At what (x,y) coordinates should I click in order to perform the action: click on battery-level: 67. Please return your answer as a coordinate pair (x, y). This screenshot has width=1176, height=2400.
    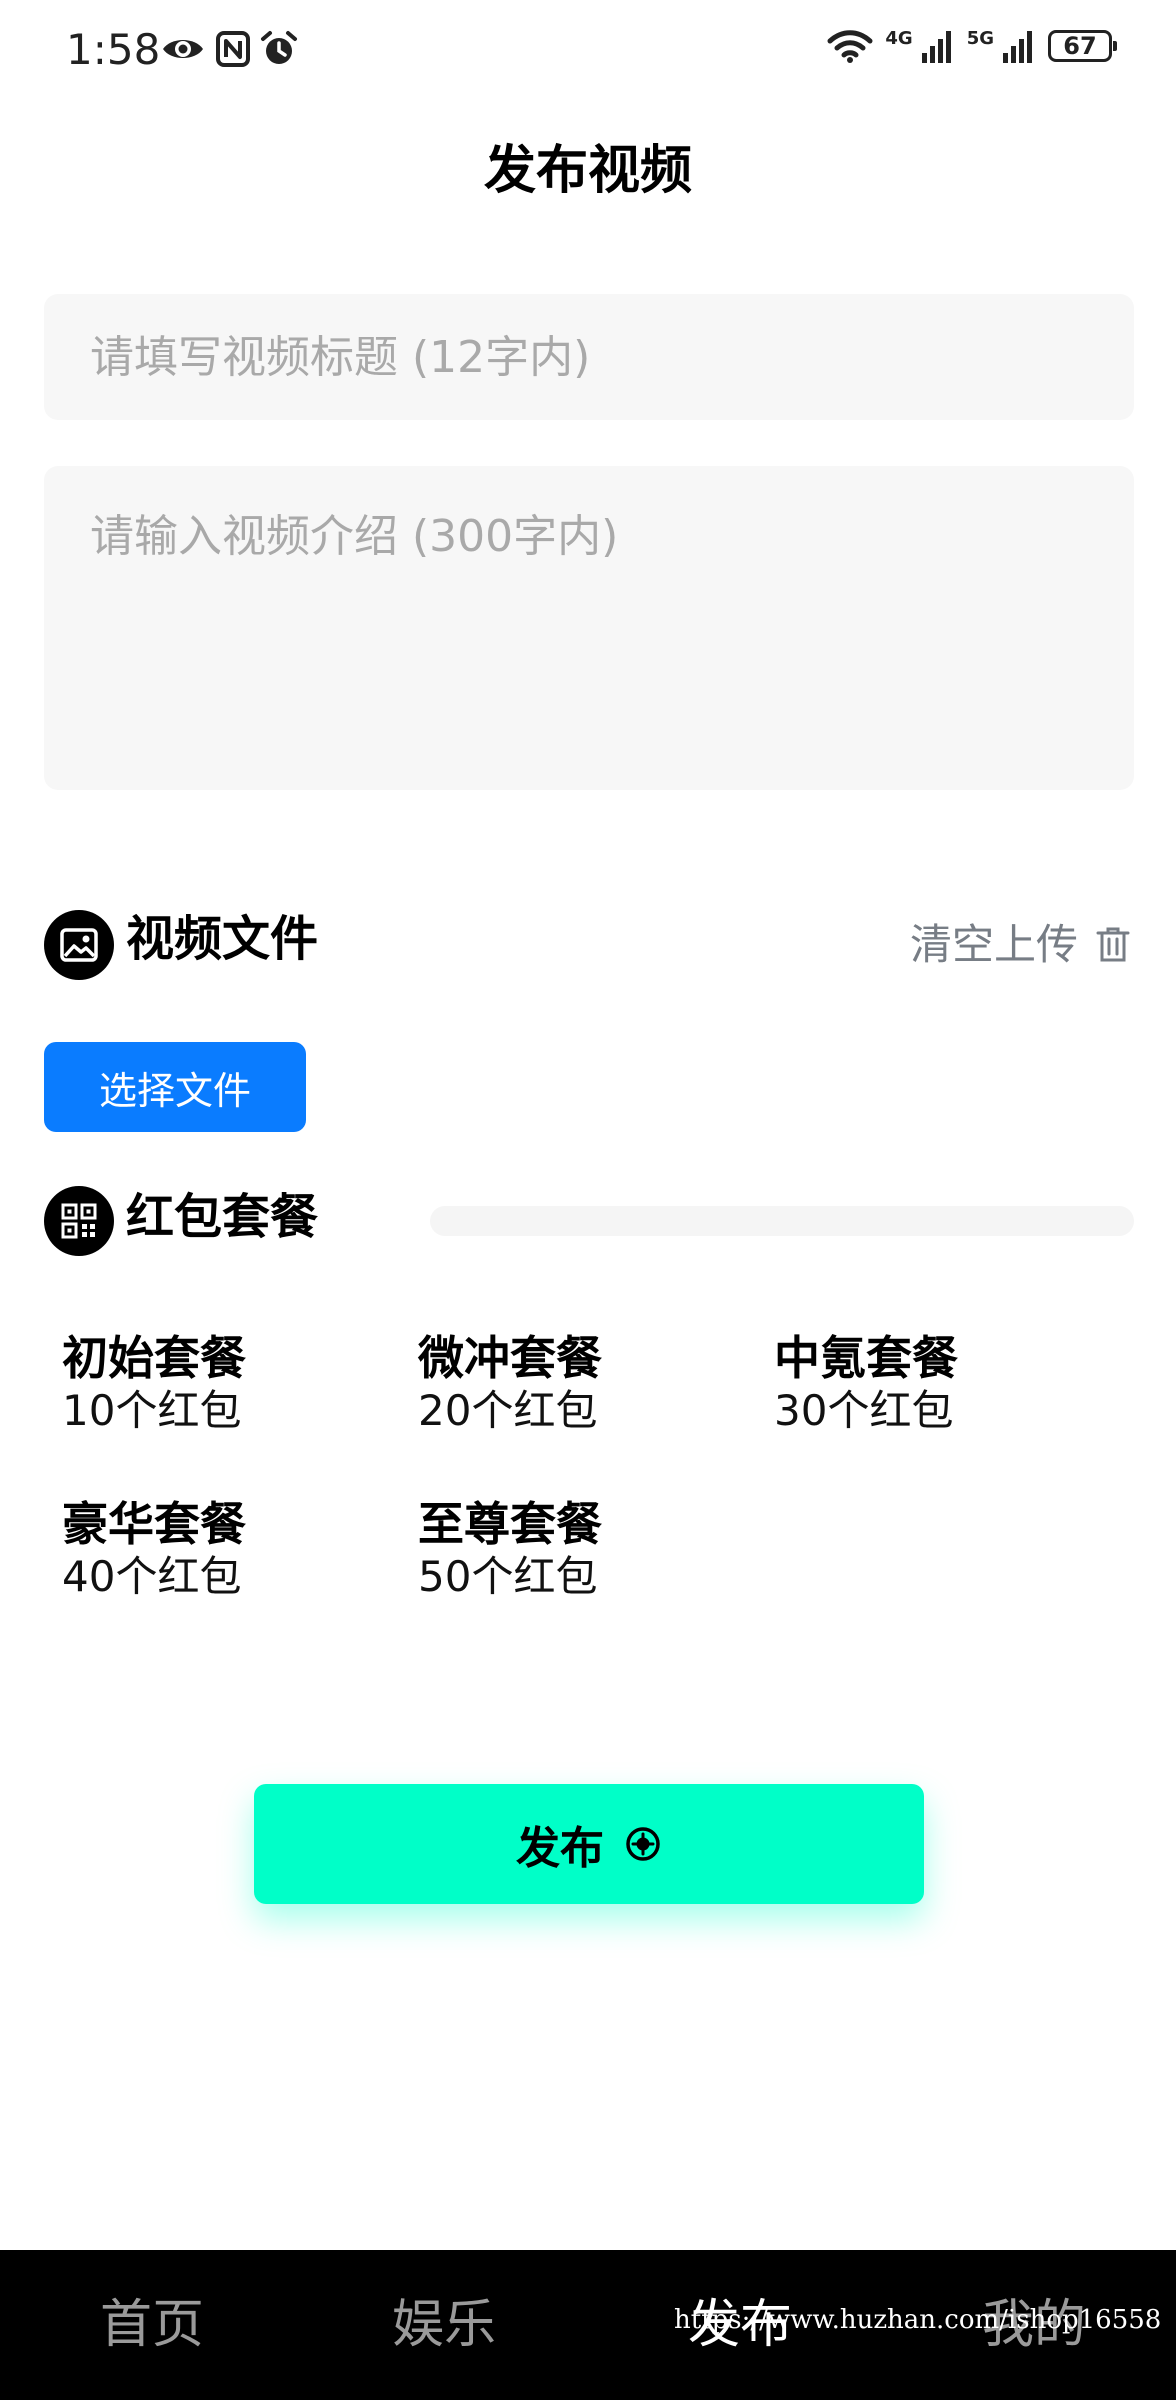
    Looking at the image, I should click on (1080, 46).